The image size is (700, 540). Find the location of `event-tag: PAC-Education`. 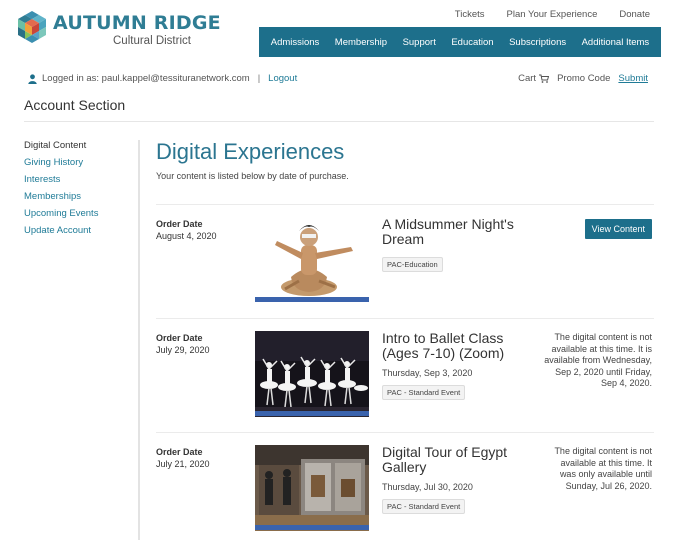

event-tag: PAC-Education is located at coordinates (412, 264).